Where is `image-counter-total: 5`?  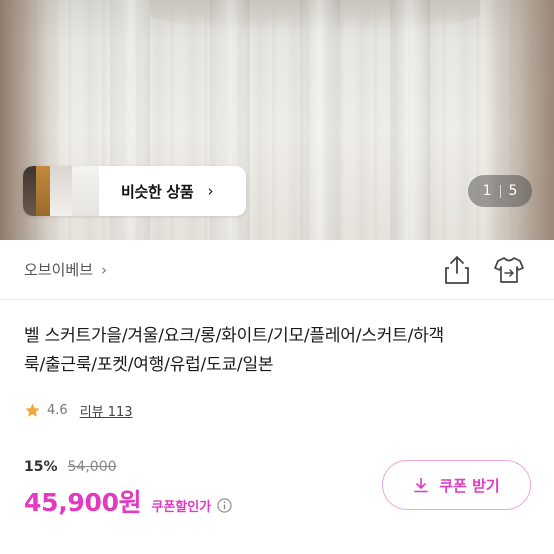 image-counter-total: 5 is located at coordinates (513, 191).